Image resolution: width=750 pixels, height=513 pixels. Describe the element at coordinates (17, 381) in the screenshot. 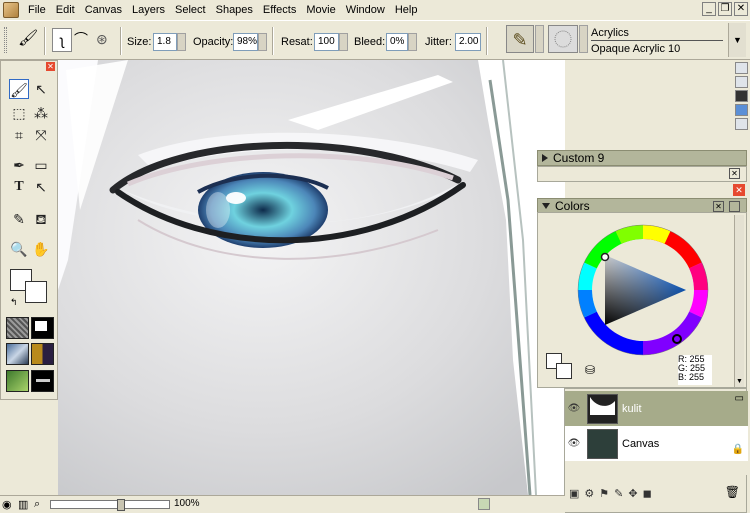

I see `nozzle-selector-icon` at that location.